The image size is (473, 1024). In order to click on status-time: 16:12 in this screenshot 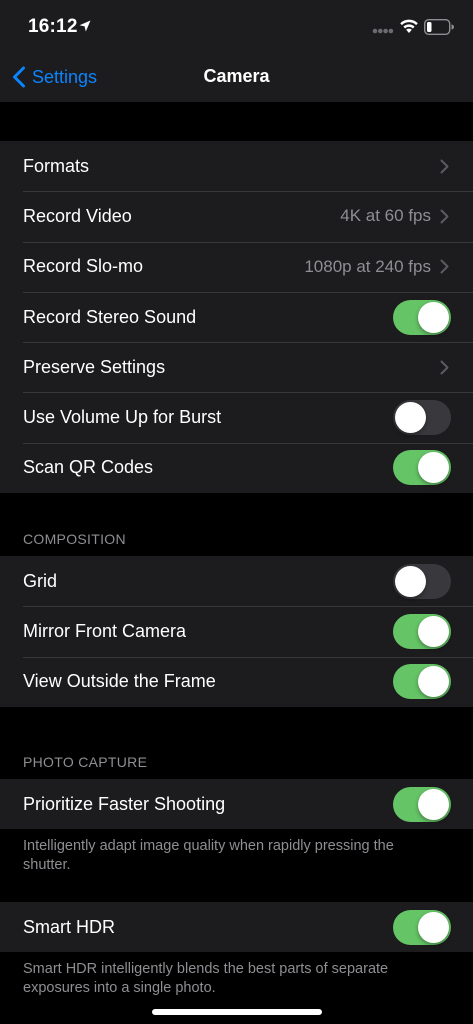, I will do `click(53, 26)`.